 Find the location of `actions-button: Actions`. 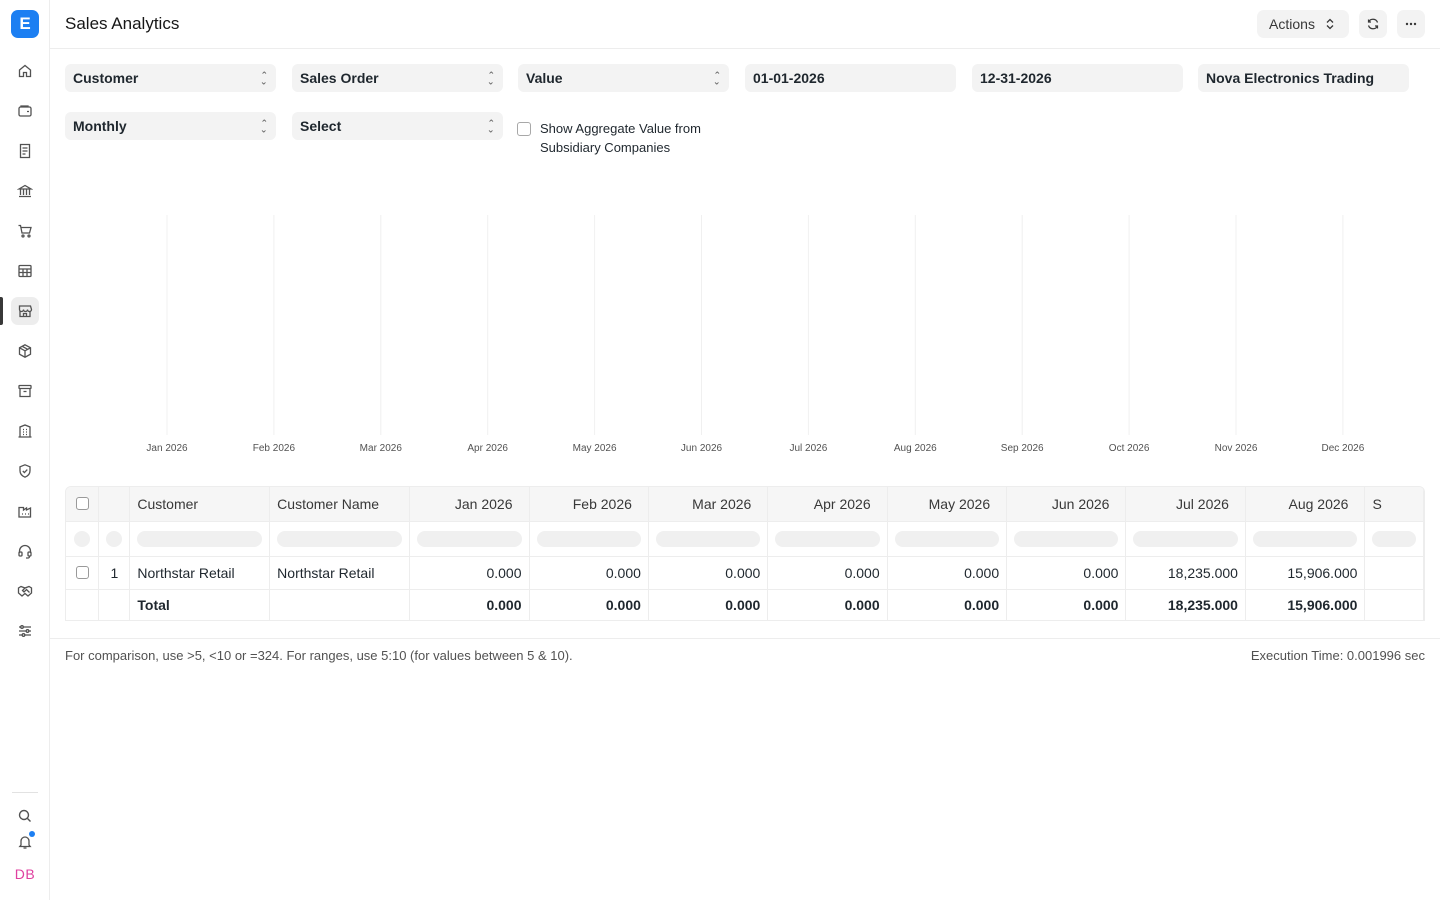

actions-button: Actions is located at coordinates (1303, 24).